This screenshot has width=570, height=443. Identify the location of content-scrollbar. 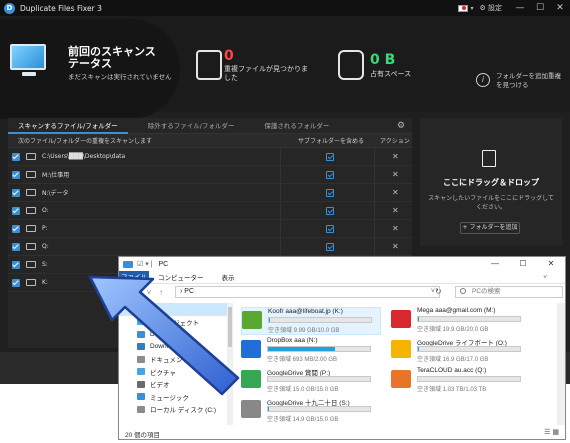
(561, 364).